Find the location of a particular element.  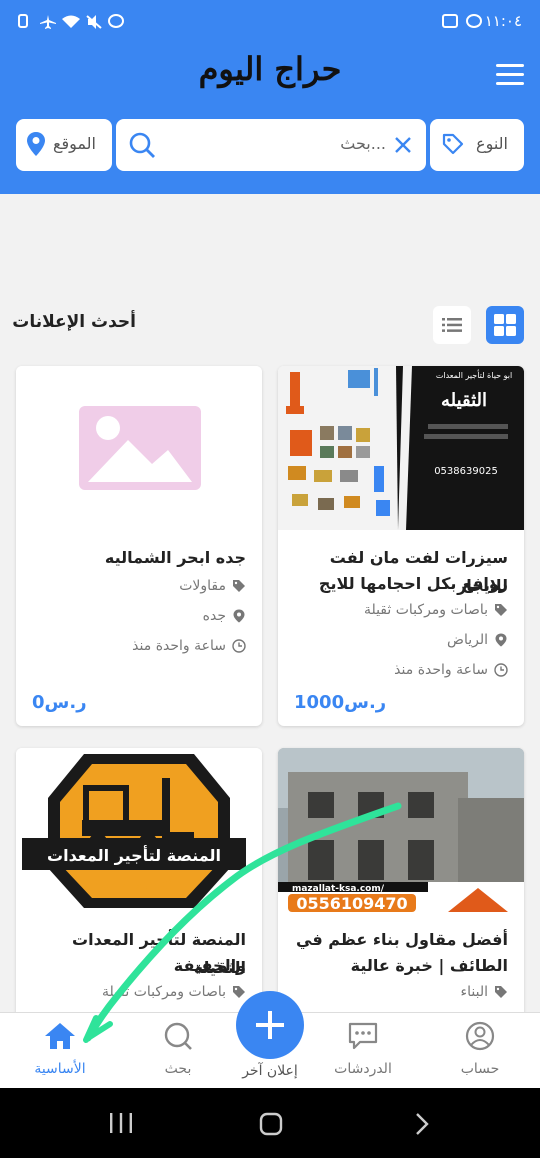

nav-search: بحث is located at coordinates (178, 1049).